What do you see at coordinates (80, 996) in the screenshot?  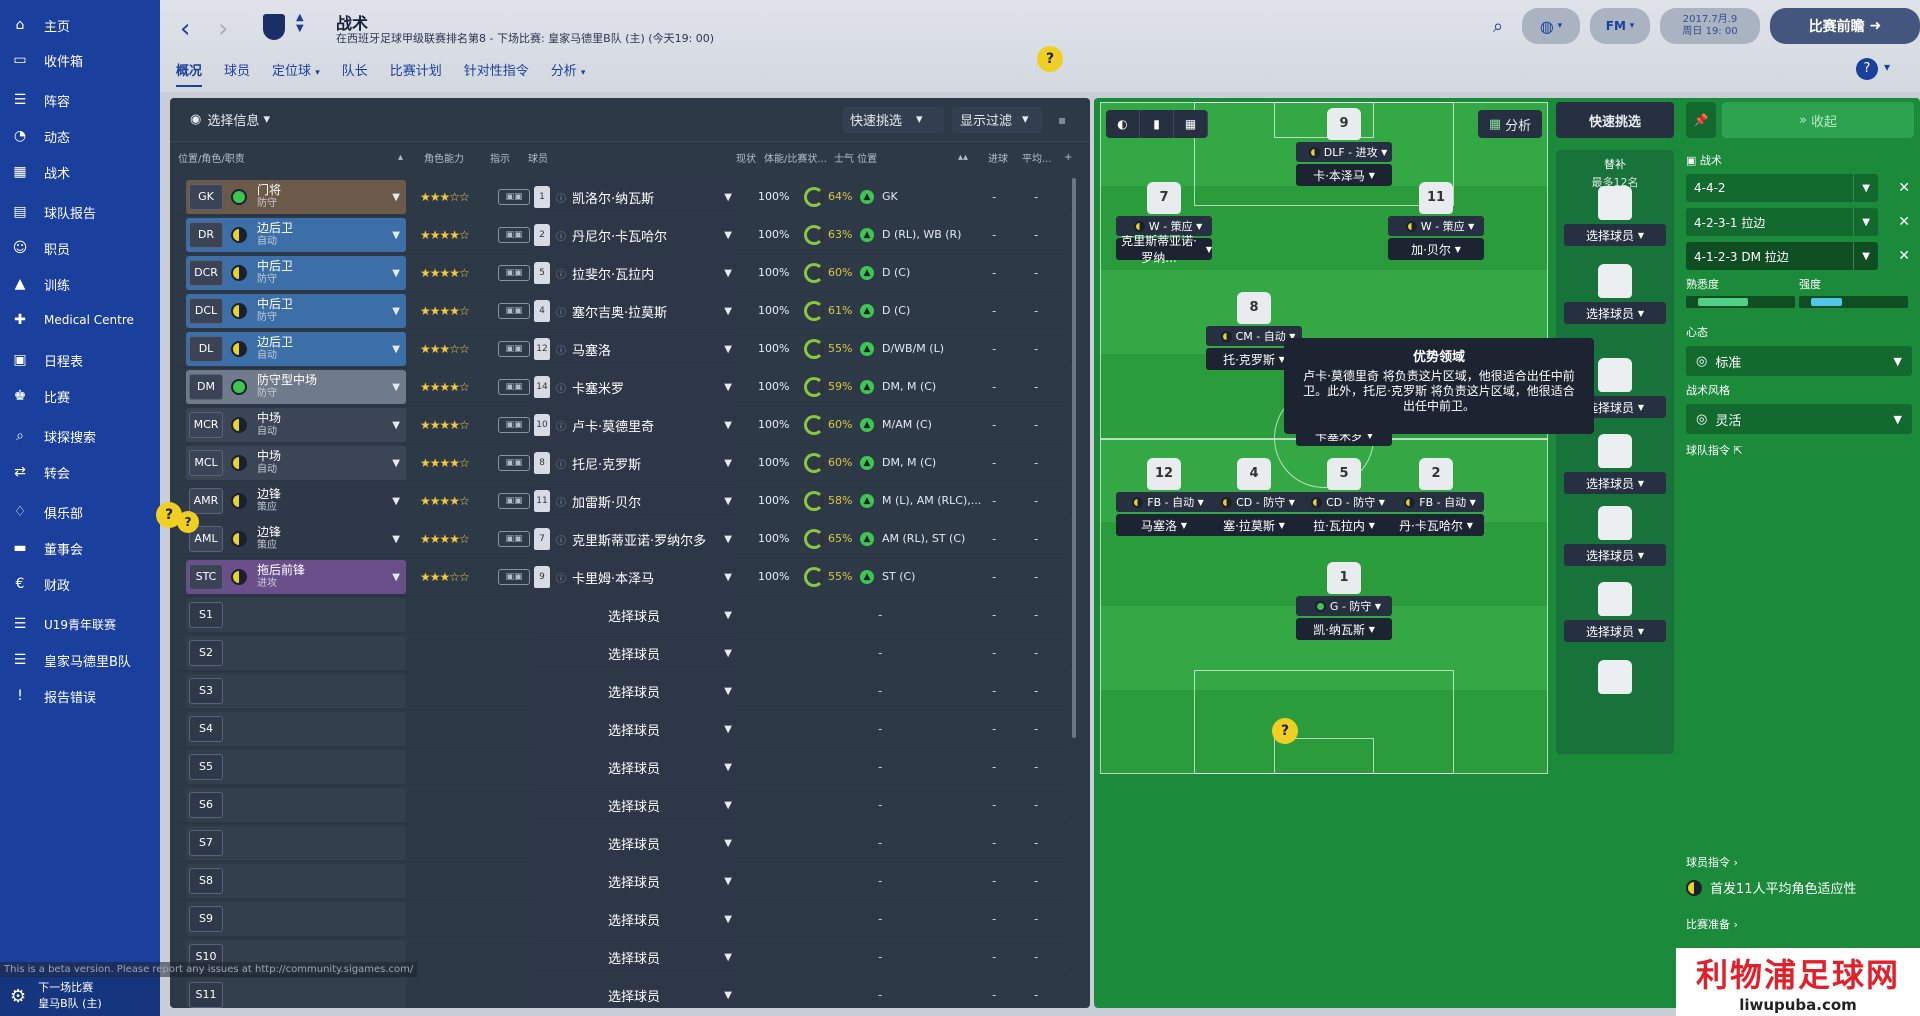 I see `next-match-footer: ⚙ 下一场比赛 皇马B队 (主)` at bounding box center [80, 996].